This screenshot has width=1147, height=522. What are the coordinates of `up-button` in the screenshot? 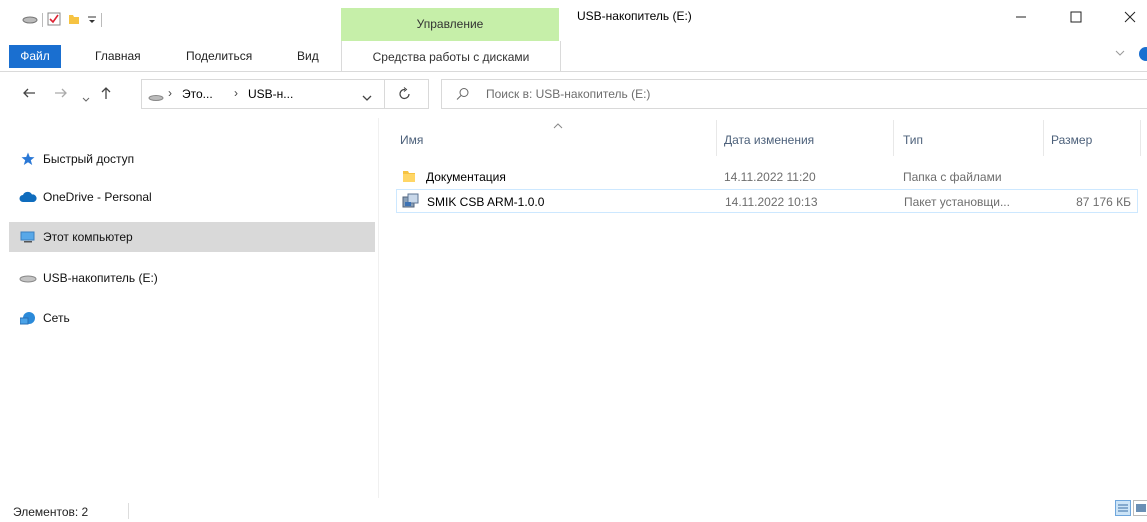 It's located at (106, 95).